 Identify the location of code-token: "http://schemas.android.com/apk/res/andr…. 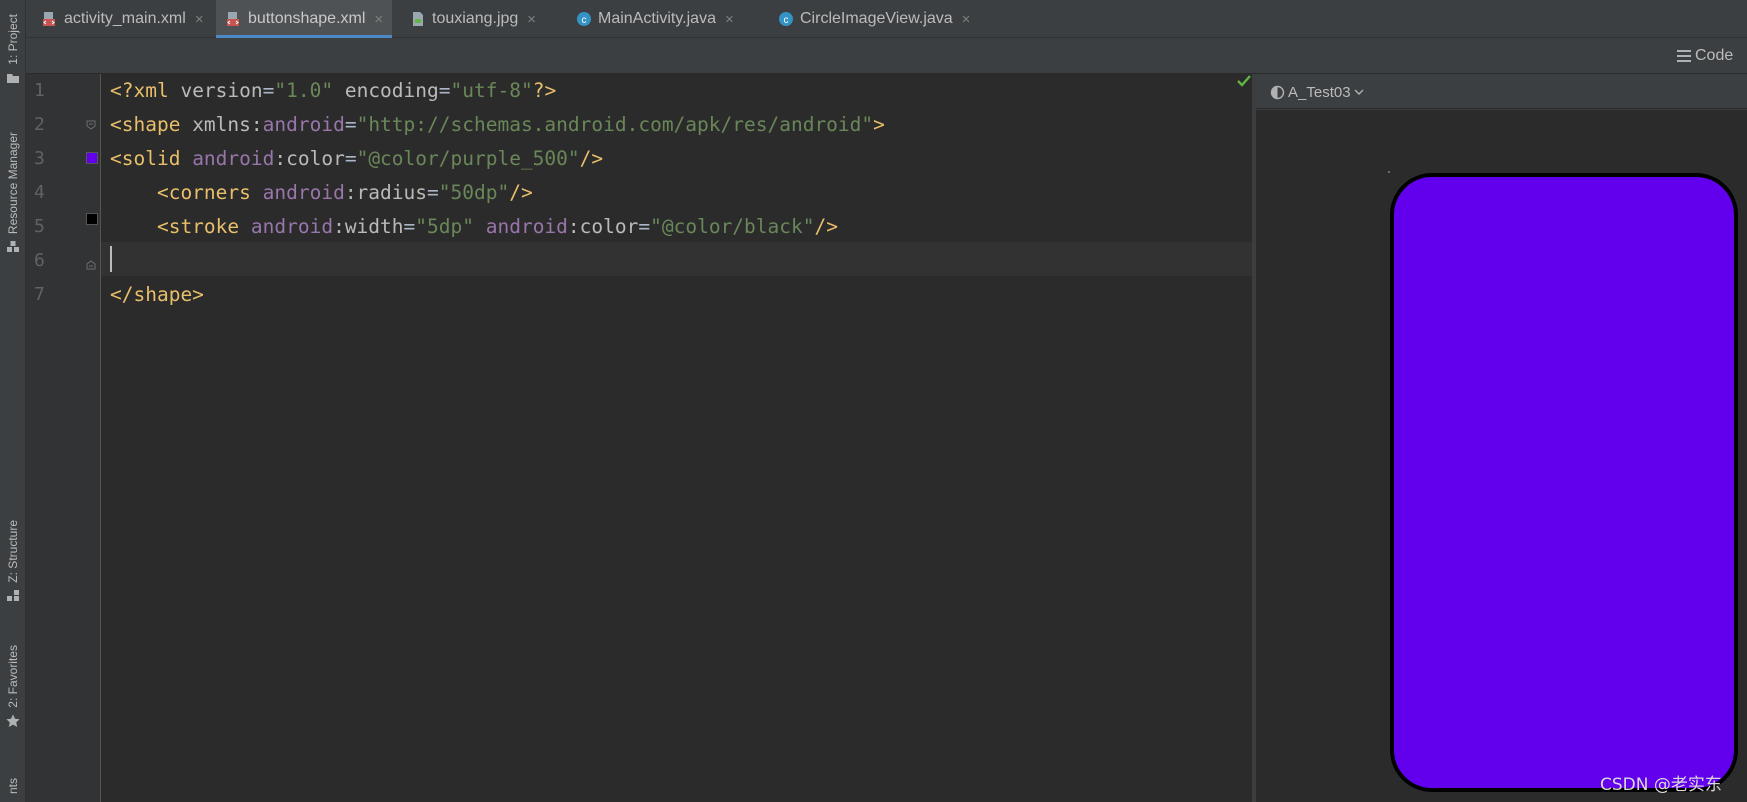
(615, 124).